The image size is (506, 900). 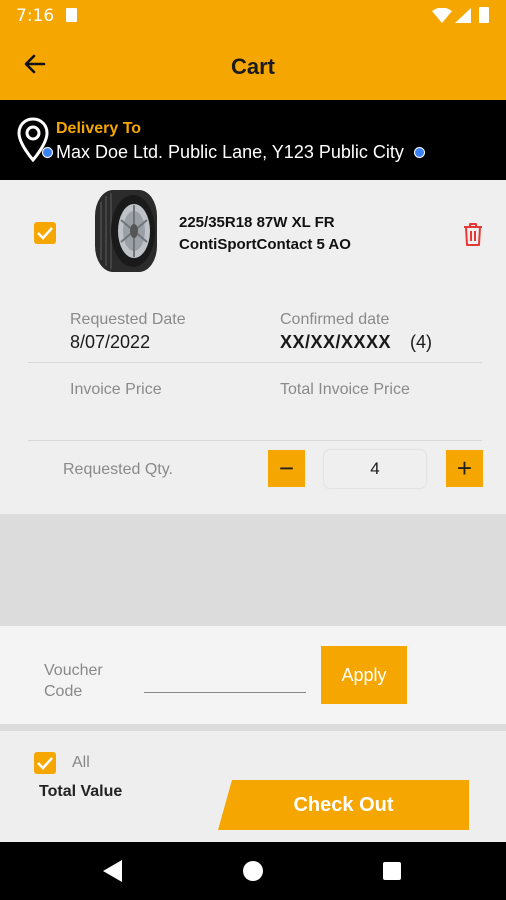 I want to click on voucher-input-underline, so click(x=225, y=692).